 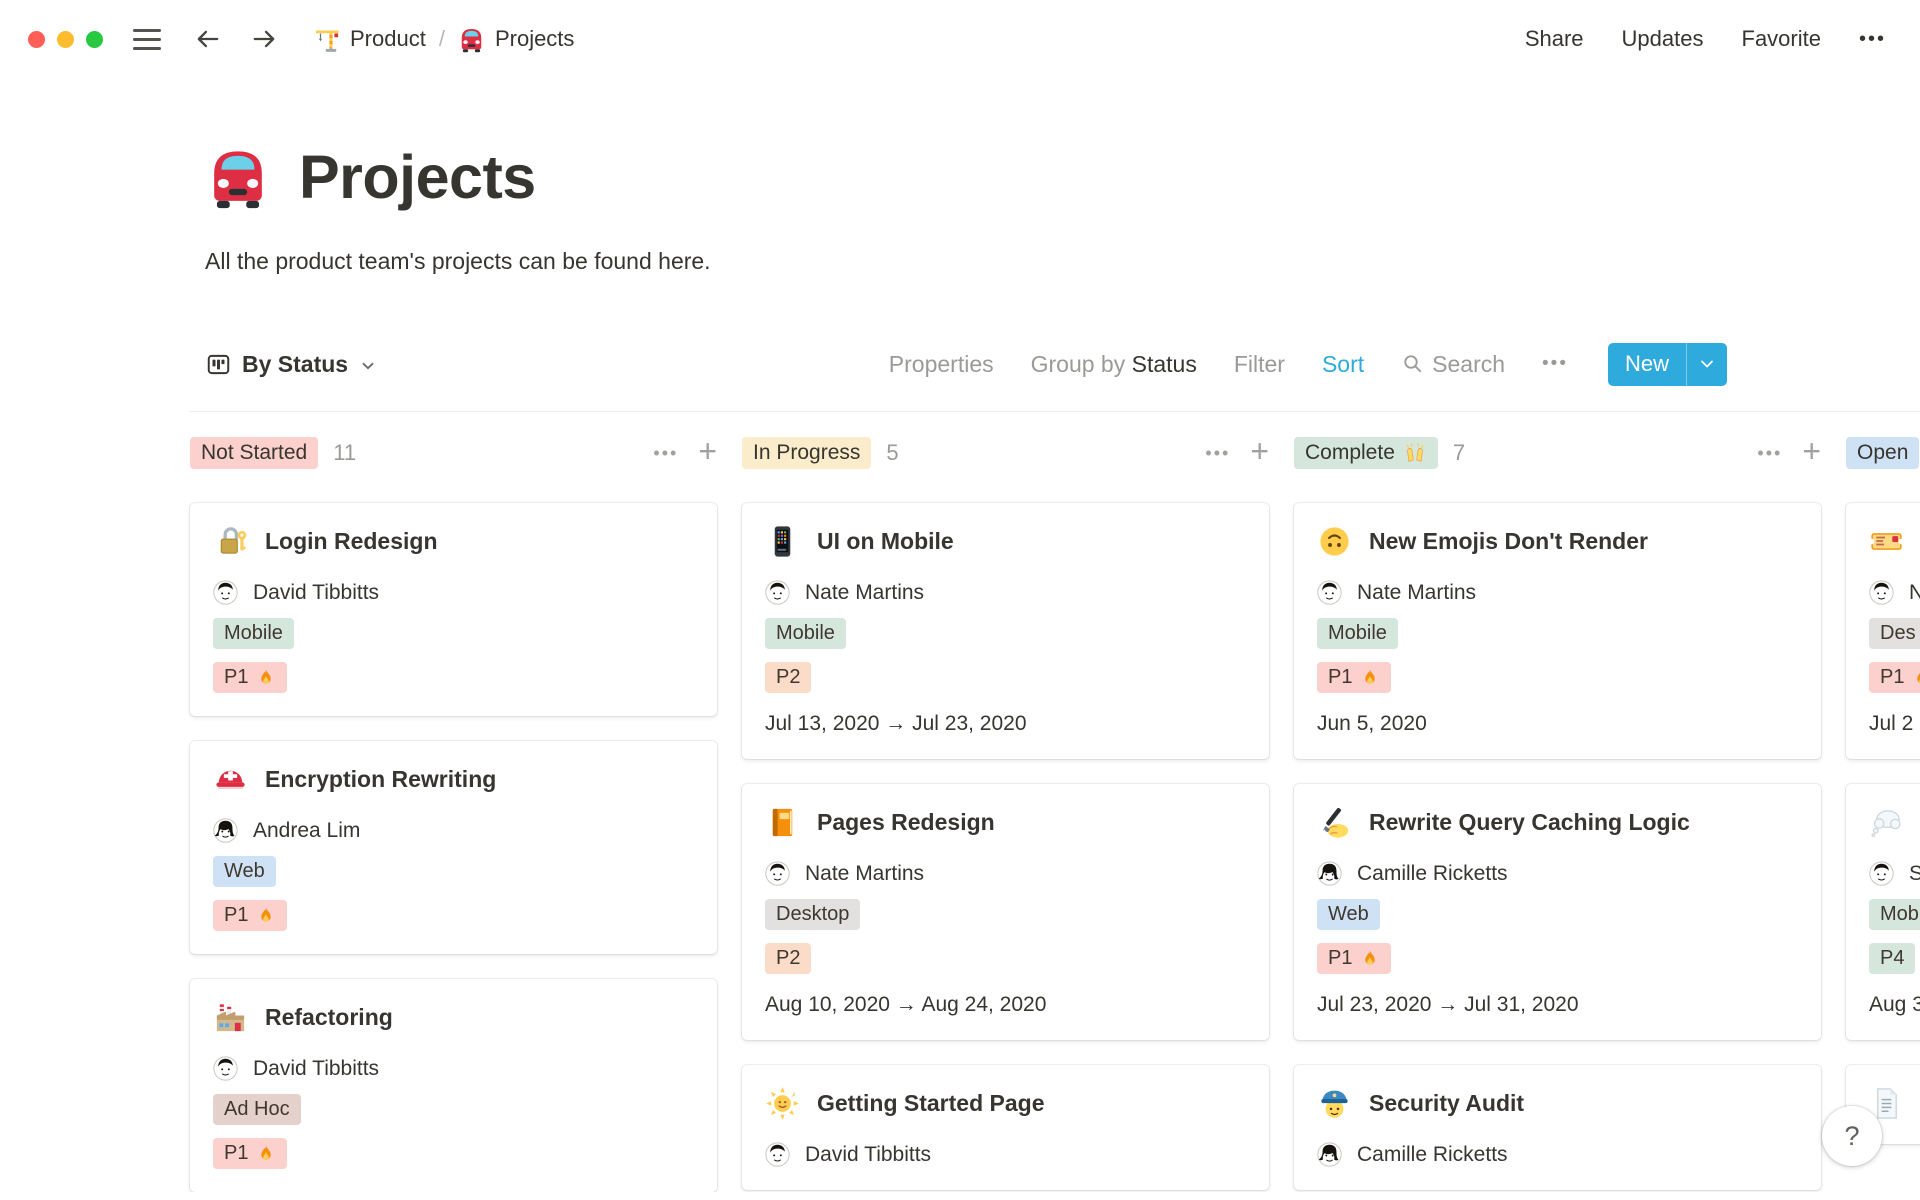 I want to click on card-title-row: Encryption Rewriting, so click(x=453, y=779).